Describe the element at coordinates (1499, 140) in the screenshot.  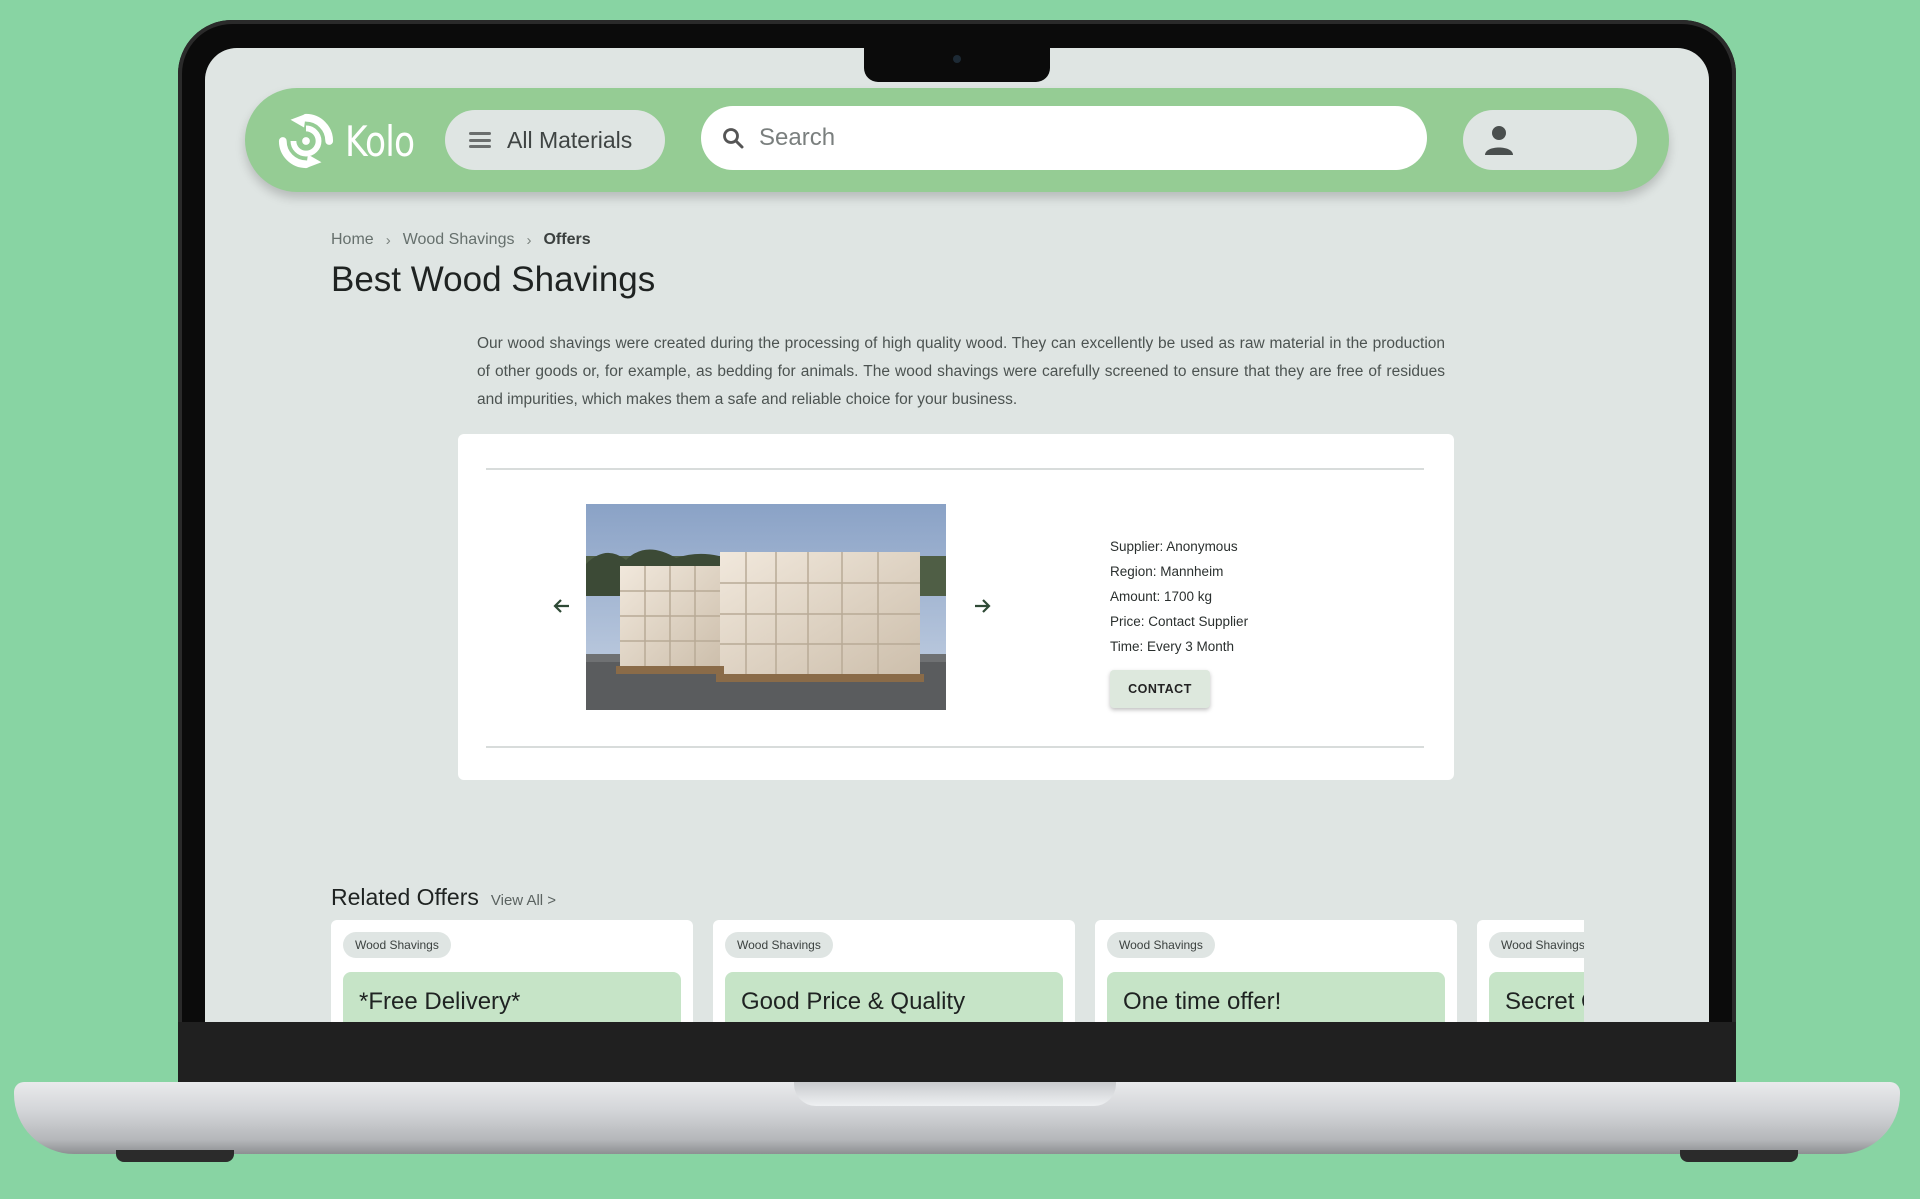
I see `user-icon` at that location.